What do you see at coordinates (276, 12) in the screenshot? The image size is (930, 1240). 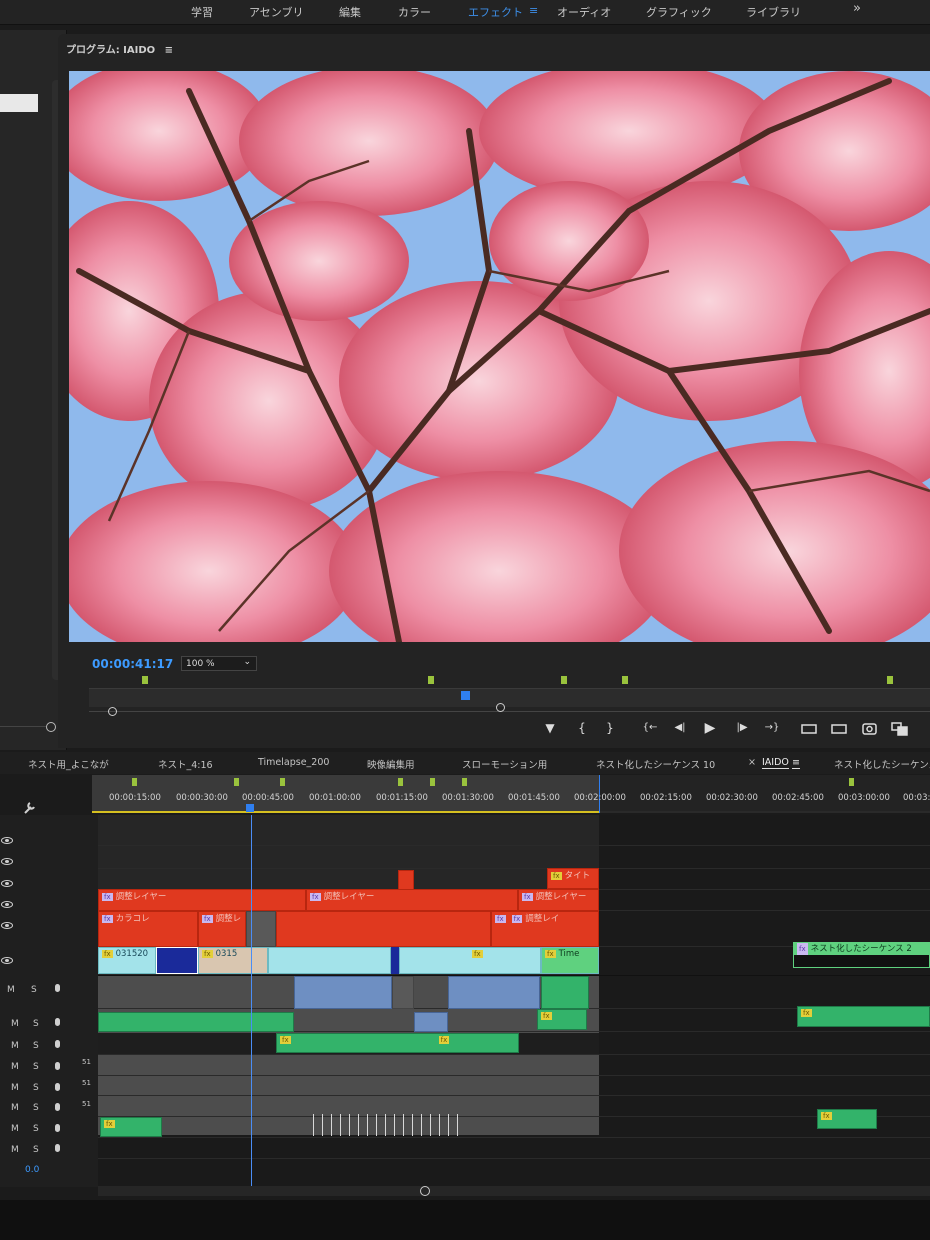 I see `workspace-tab-assembly: アセンブリ` at bounding box center [276, 12].